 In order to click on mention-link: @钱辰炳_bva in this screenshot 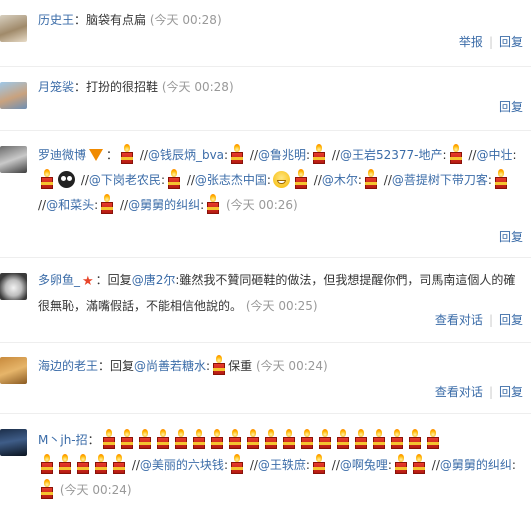, I will do `click(186, 155)`.